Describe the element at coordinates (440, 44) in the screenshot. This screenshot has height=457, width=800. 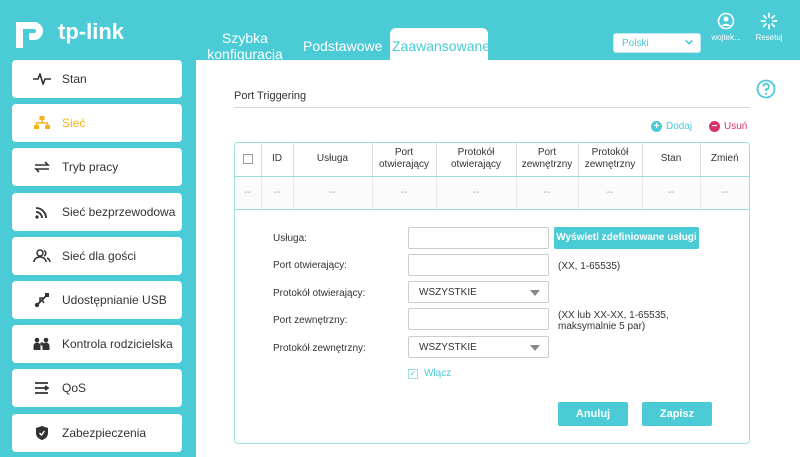
I see `tab-advanced: Zaawansowane` at that location.